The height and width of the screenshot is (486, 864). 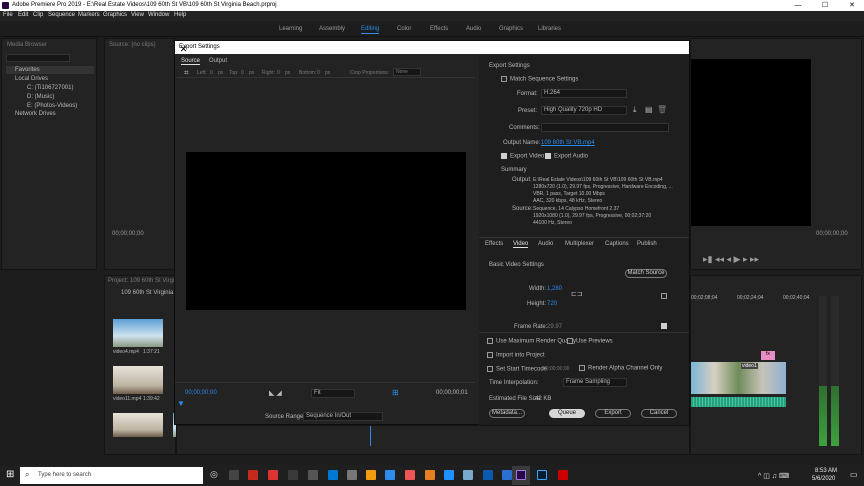 What do you see at coordinates (115, 15) in the screenshot?
I see `menu-graphics: Graphics` at bounding box center [115, 15].